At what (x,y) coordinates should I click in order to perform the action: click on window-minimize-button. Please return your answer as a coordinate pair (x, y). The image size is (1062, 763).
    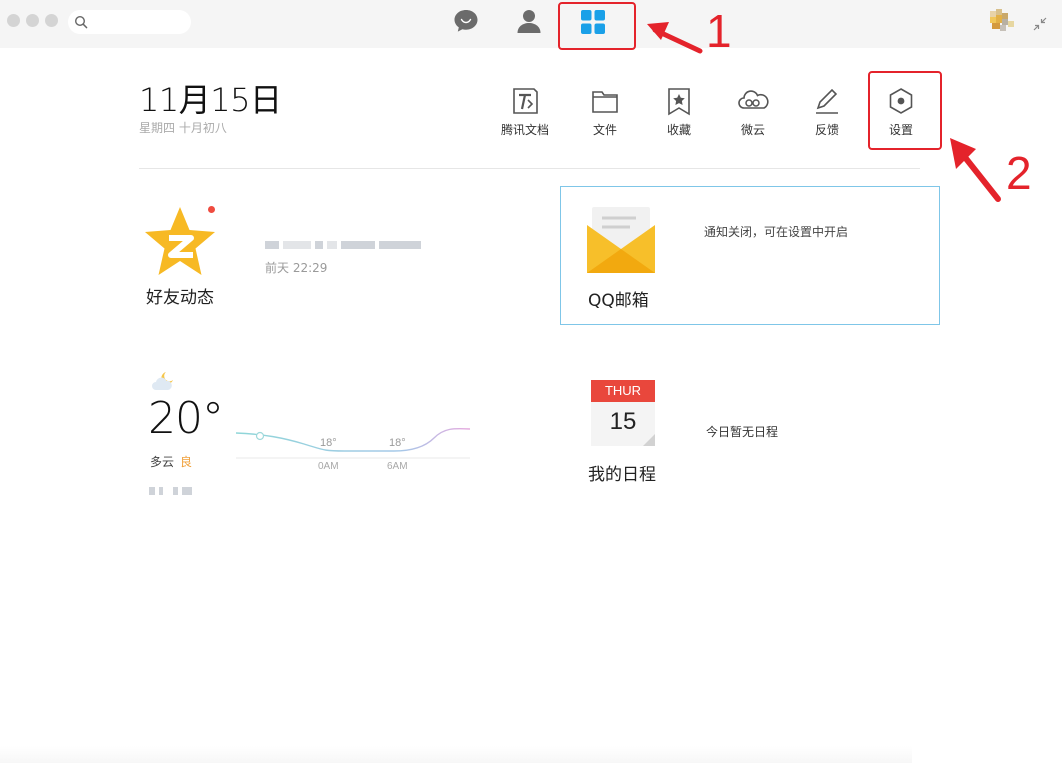
    Looking at the image, I should click on (32, 20).